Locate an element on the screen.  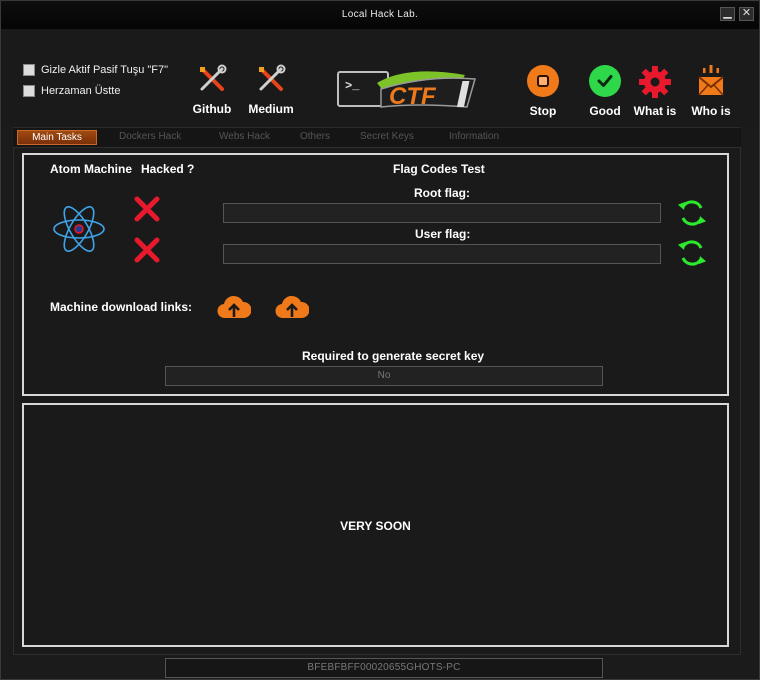
gear-icon is located at coordinates (655, 82).